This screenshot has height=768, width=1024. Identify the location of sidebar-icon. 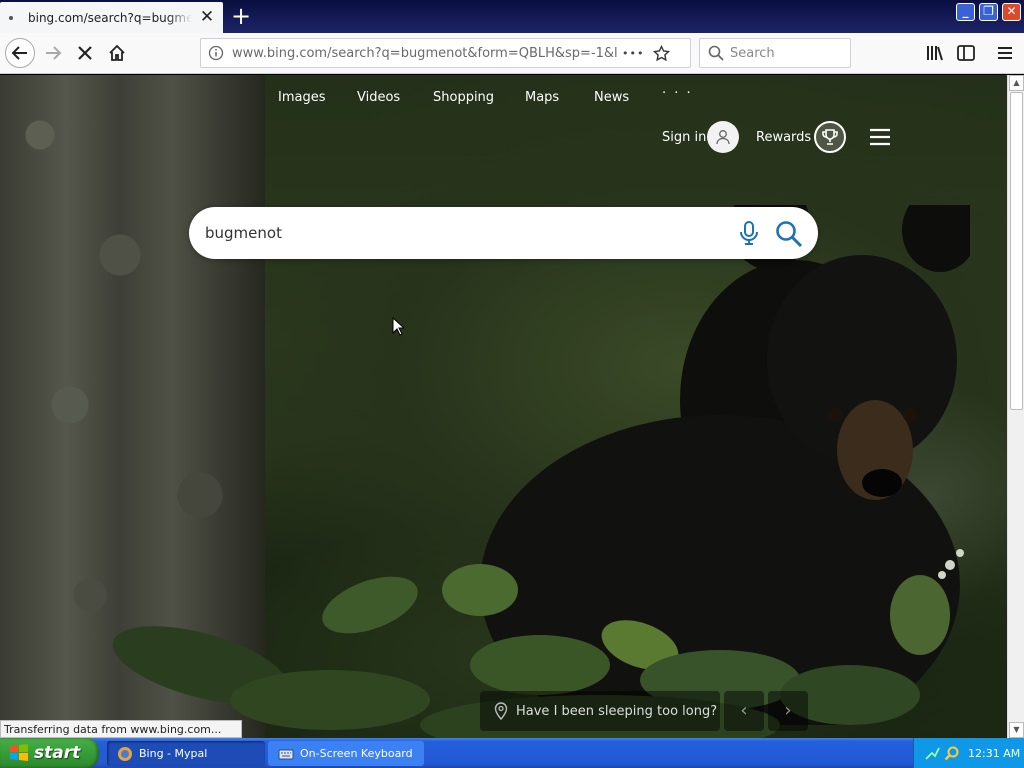
(966, 53).